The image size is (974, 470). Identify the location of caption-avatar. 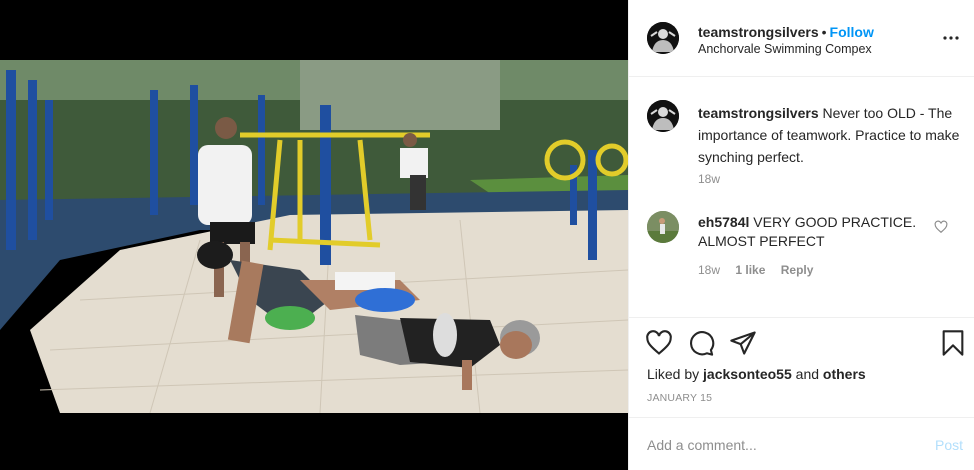
(663, 116).